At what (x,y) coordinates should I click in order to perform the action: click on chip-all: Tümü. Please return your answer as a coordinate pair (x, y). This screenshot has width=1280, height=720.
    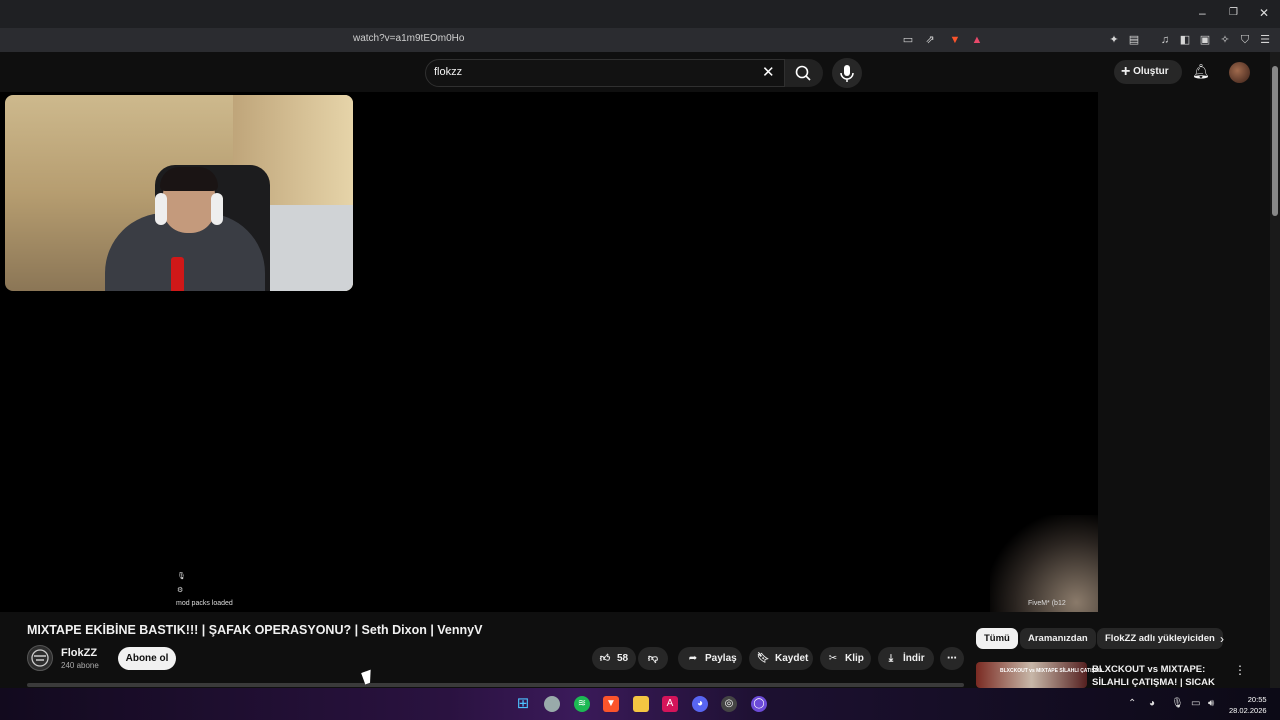
    Looking at the image, I should click on (997, 638).